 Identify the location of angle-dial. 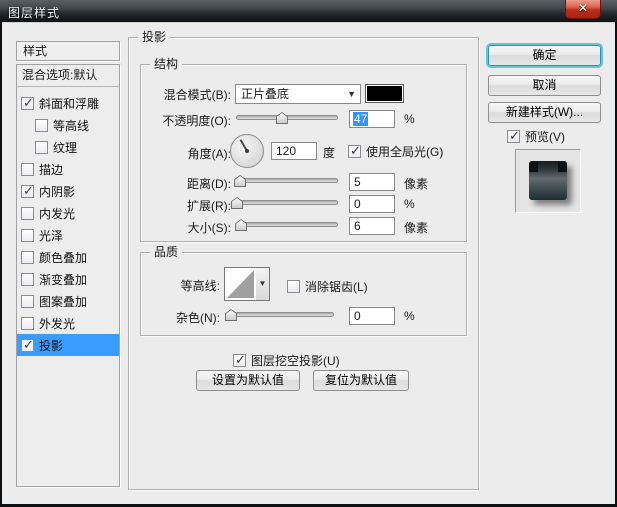
(247, 151).